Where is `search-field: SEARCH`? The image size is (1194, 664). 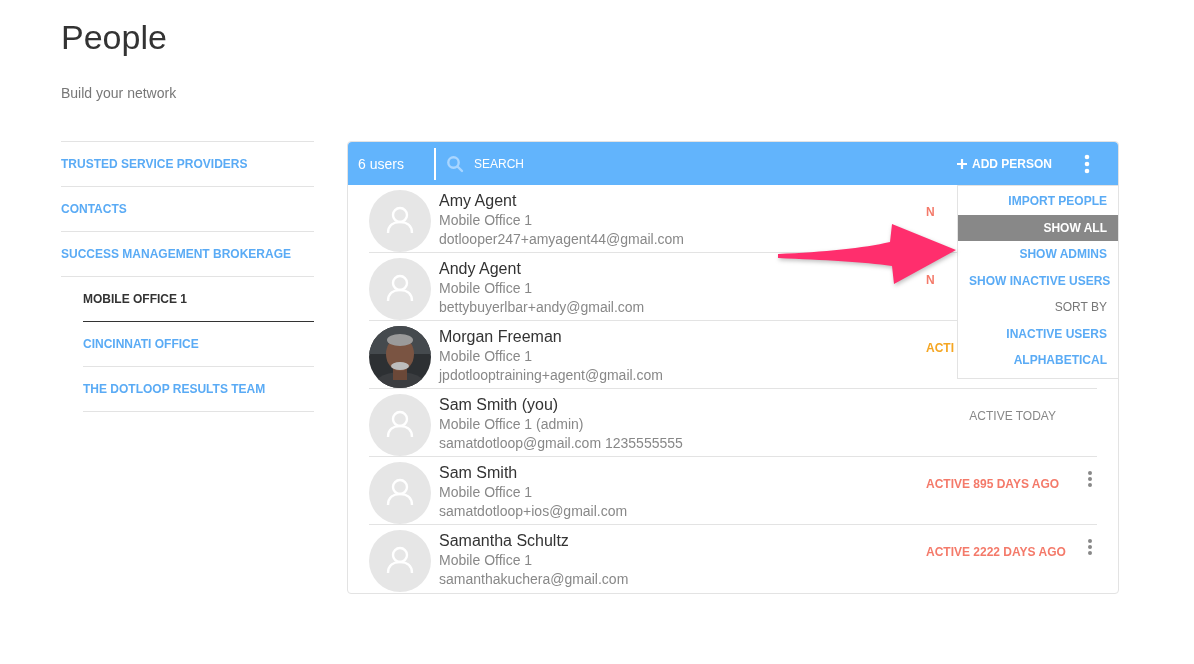 search-field: SEARCH is located at coordinates (574, 163).